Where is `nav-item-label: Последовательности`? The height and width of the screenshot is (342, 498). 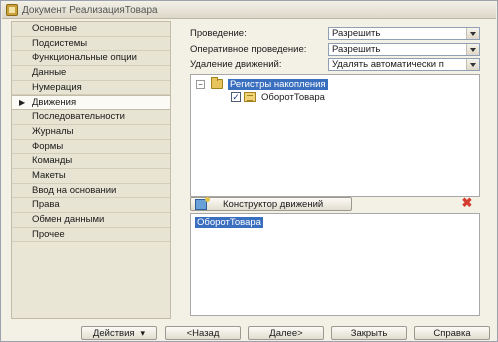
nav-item-label: Последовательности is located at coordinates (78, 117).